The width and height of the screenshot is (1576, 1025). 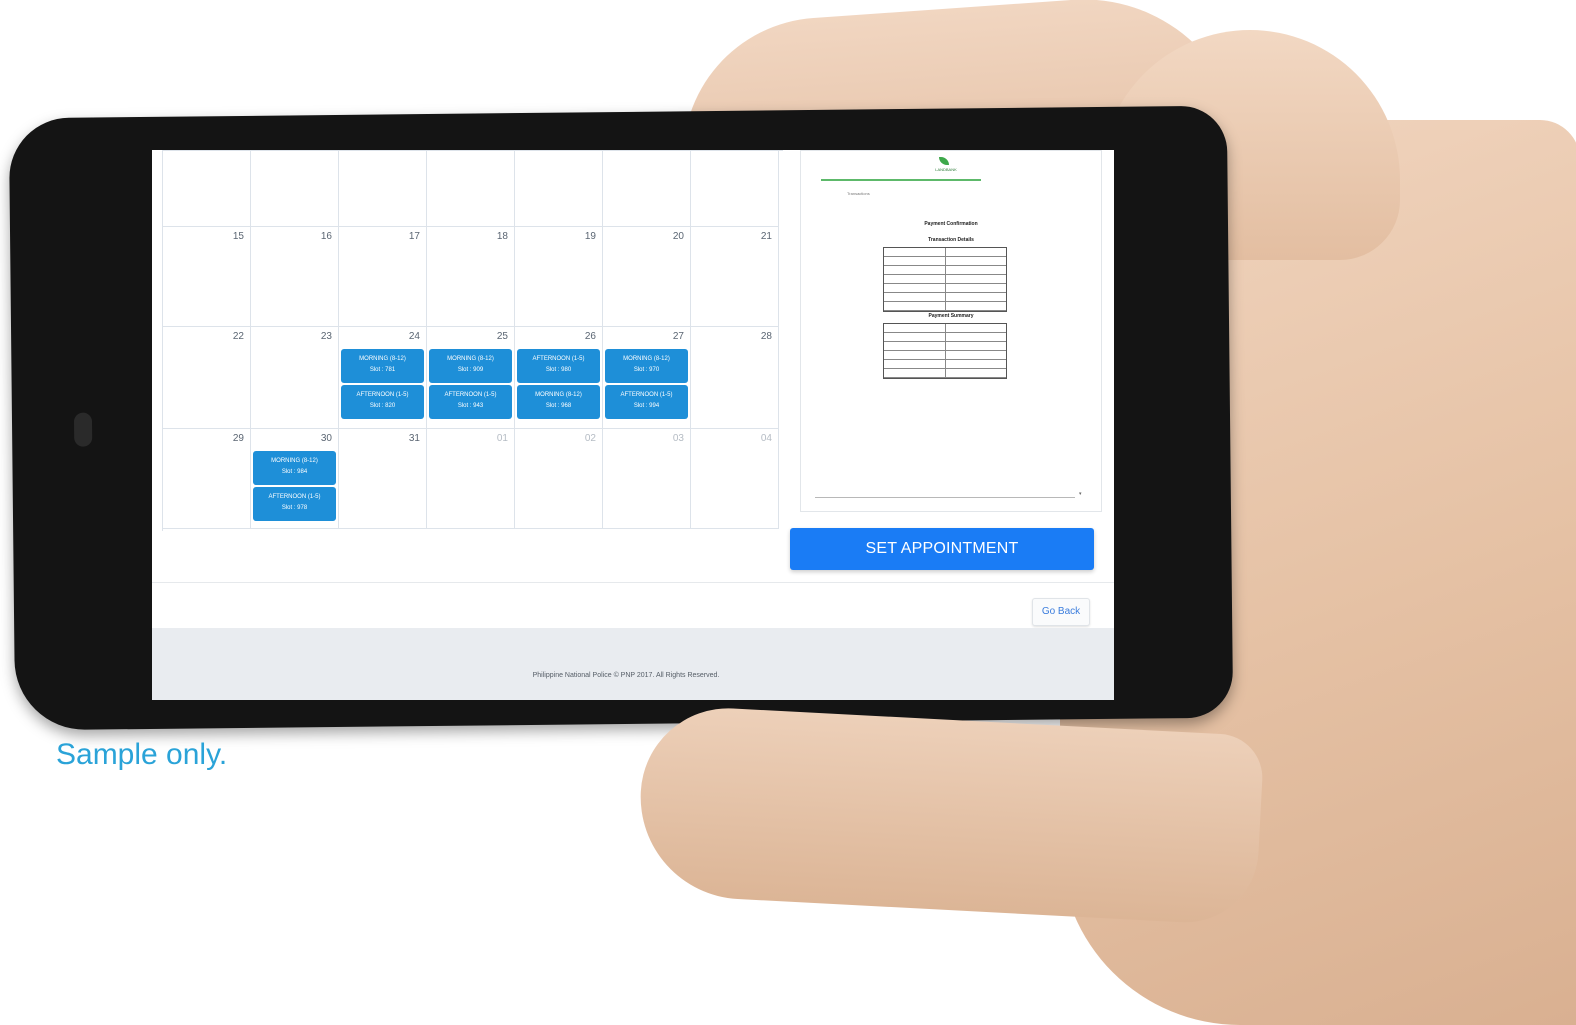 What do you see at coordinates (326, 236) in the screenshot?
I see `calendar-day-number: 16` at bounding box center [326, 236].